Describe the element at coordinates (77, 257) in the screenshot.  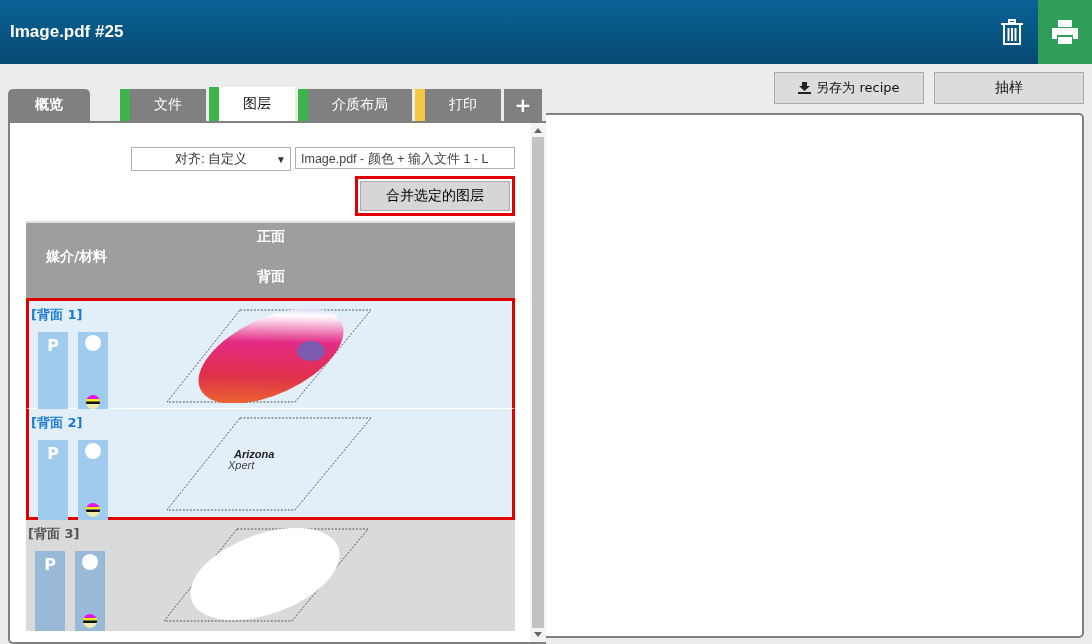
I see `column-header: 媒介/材料` at that location.